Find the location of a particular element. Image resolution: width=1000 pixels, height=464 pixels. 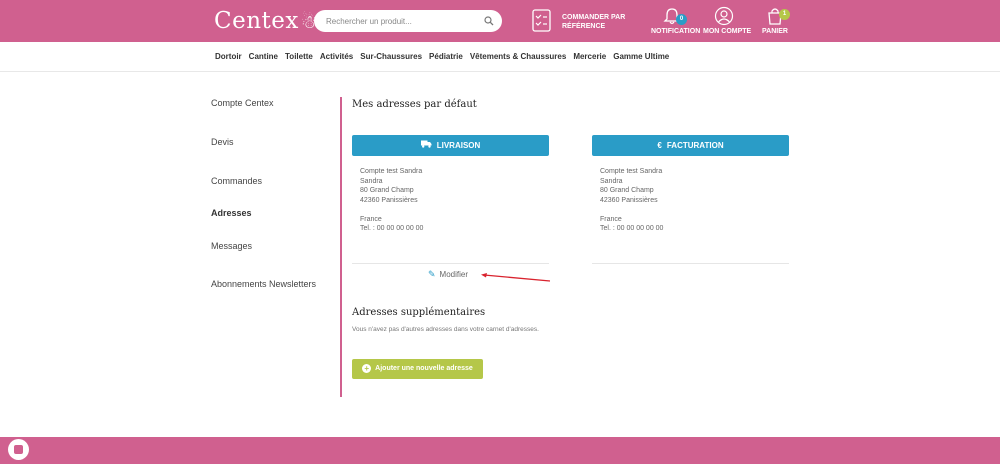

billing-line: Tel. : 00 00 00 00 00 is located at coordinates (632, 228).